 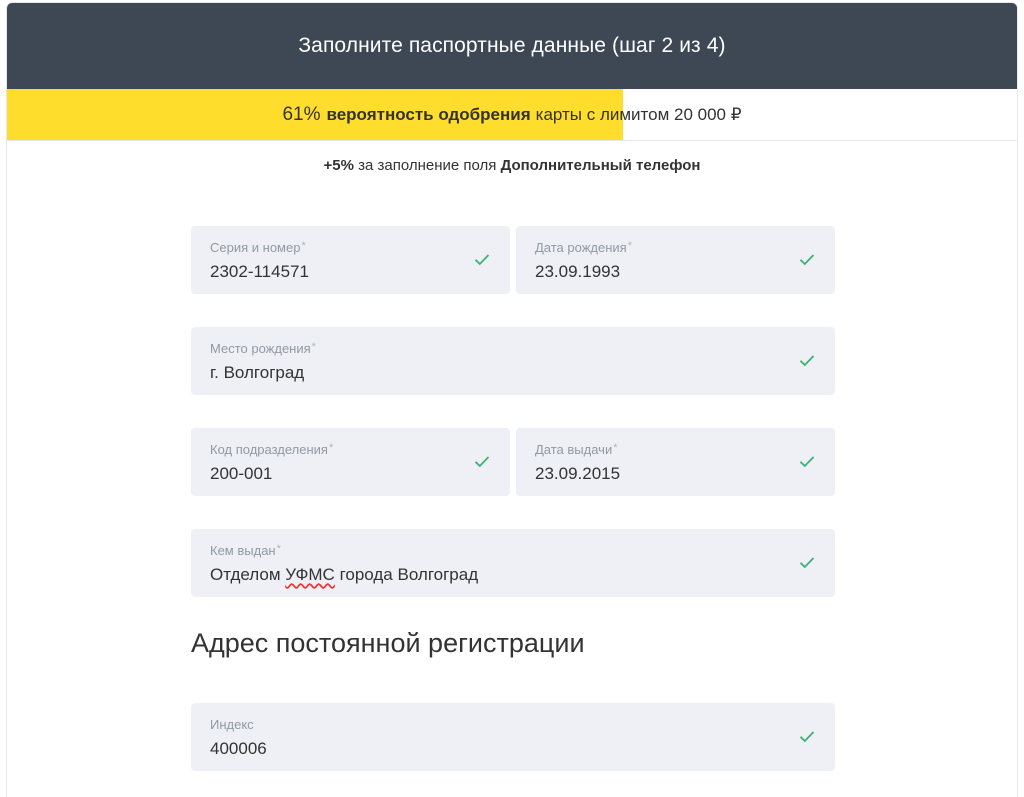 I want to click on department-code-label-text: Код подразделения, so click(x=269, y=449).